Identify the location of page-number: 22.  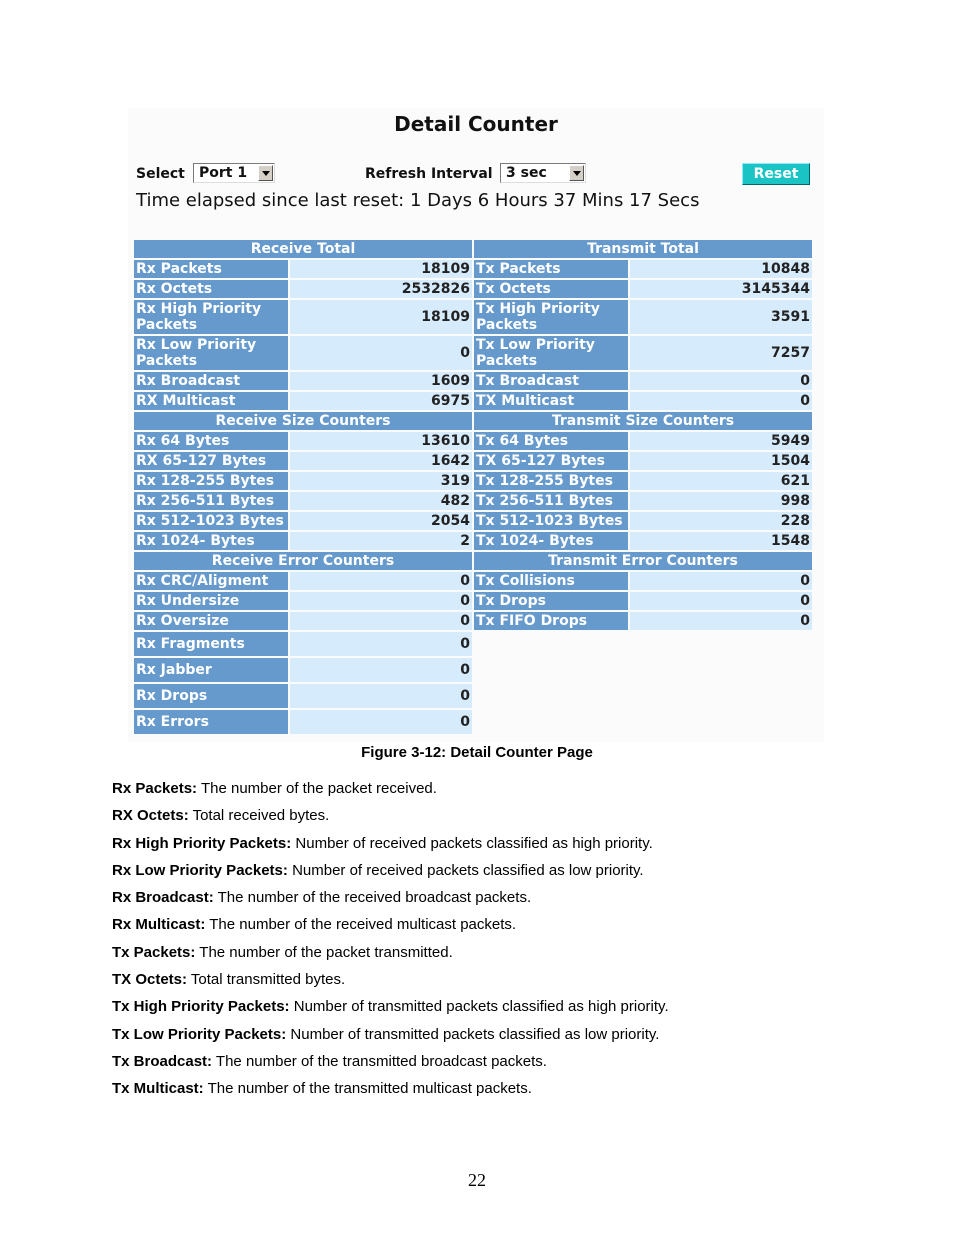
(477, 1180).